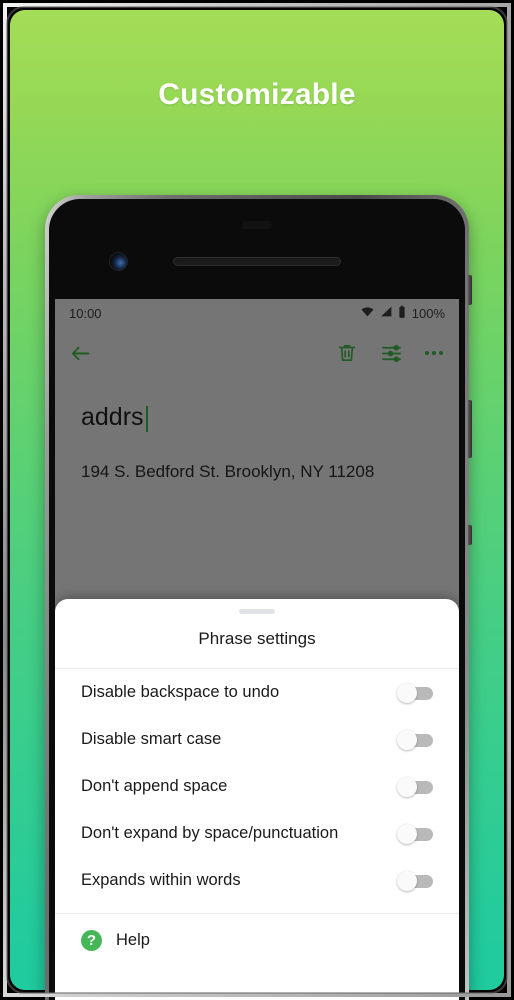 The width and height of the screenshot is (514, 1000). Describe the element at coordinates (257, 611) in the screenshot. I see `drag-handle` at that location.